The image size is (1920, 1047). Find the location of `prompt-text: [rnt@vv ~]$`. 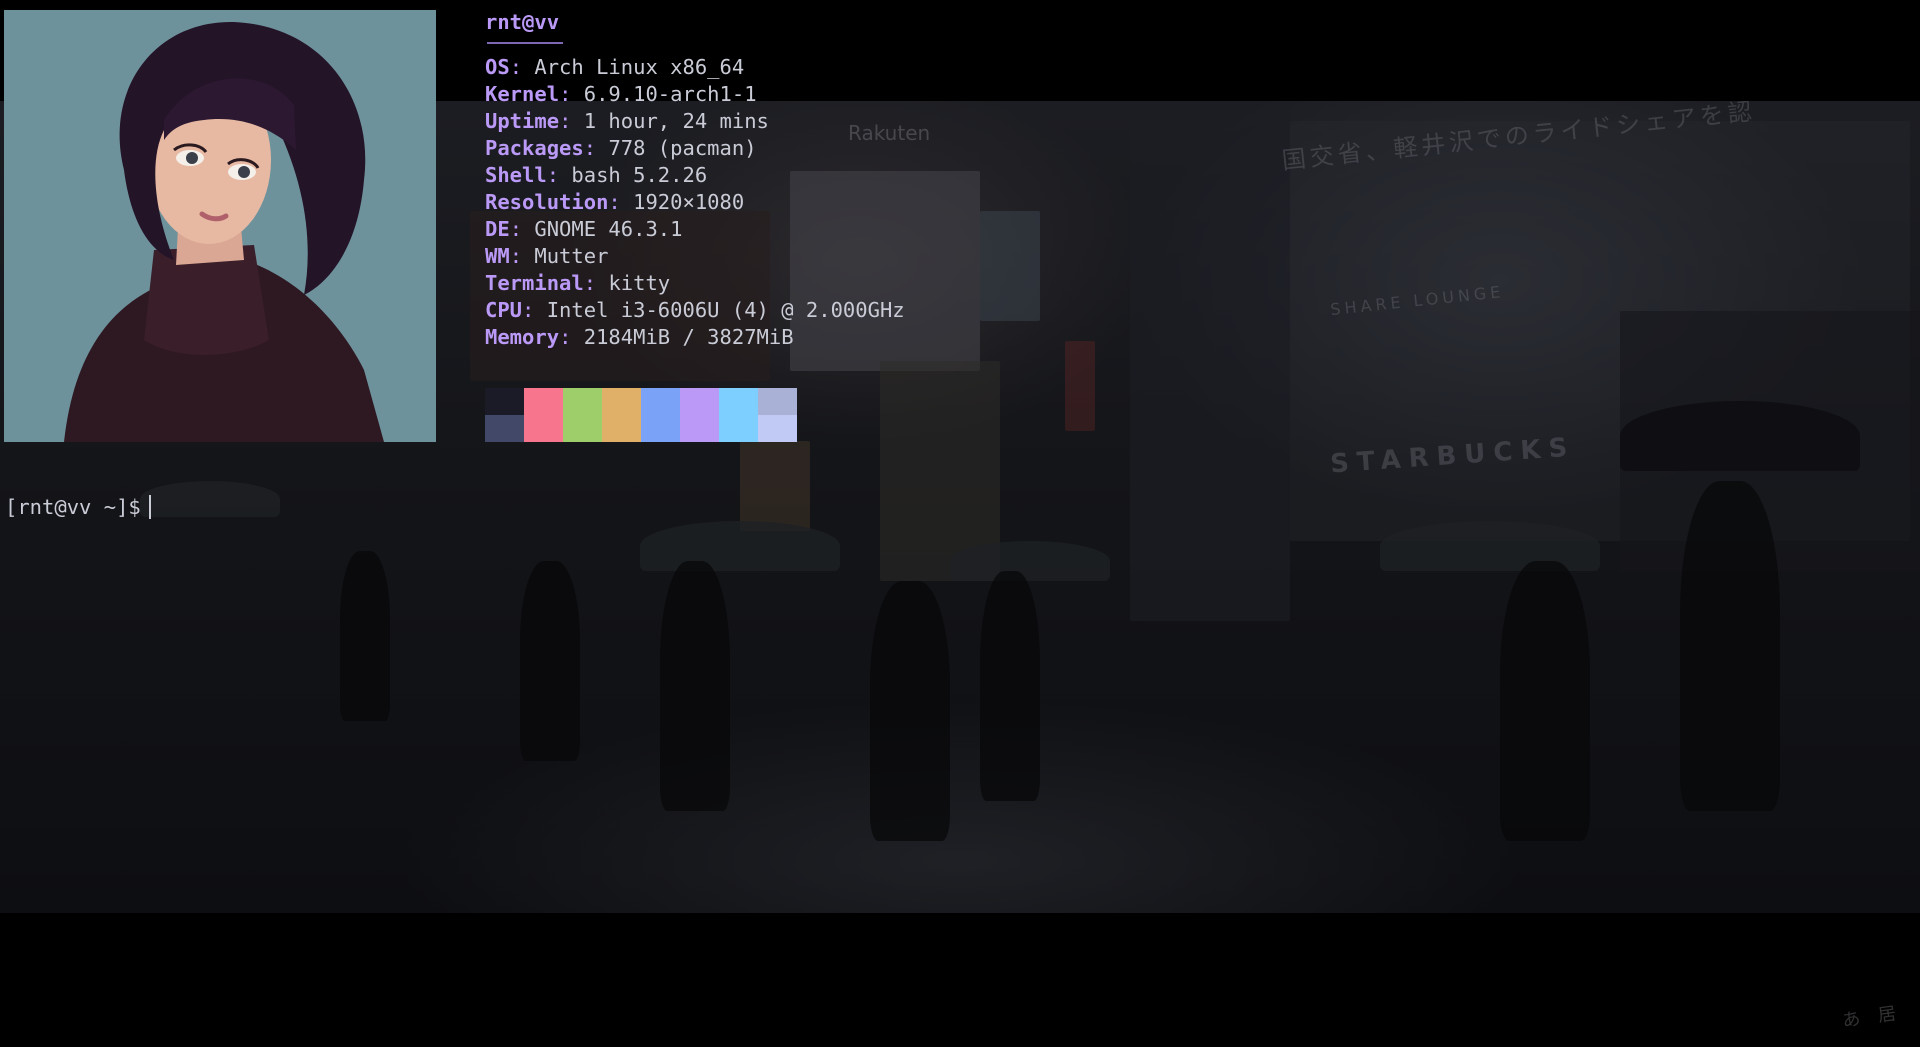

prompt-text: [rnt@vv ~]$ is located at coordinates (73, 507).